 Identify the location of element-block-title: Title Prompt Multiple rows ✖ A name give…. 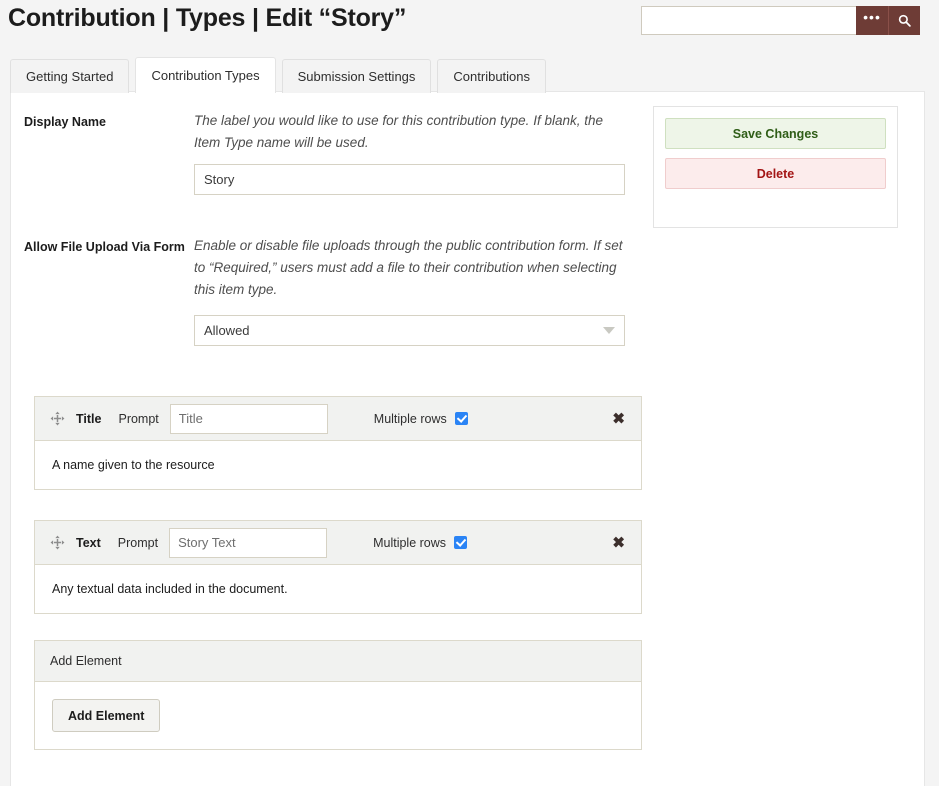
(338, 443).